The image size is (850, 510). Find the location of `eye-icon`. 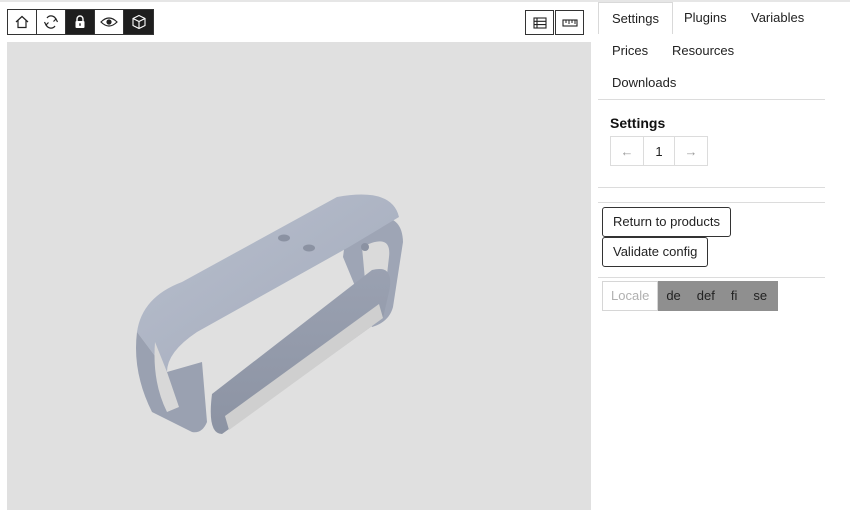

eye-icon is located at coordinates (109, 22).